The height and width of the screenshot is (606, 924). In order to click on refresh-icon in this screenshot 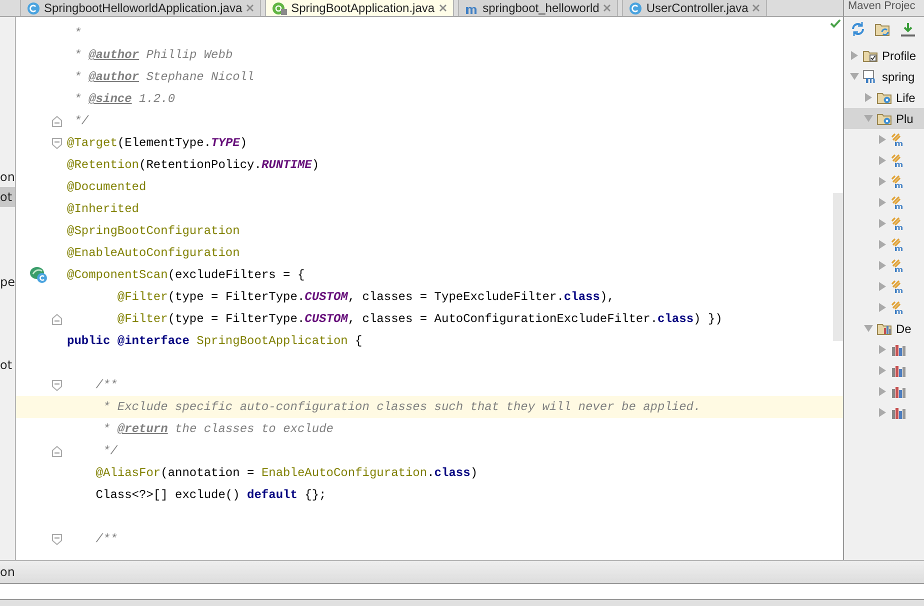, I will do `click(858, 29)`.